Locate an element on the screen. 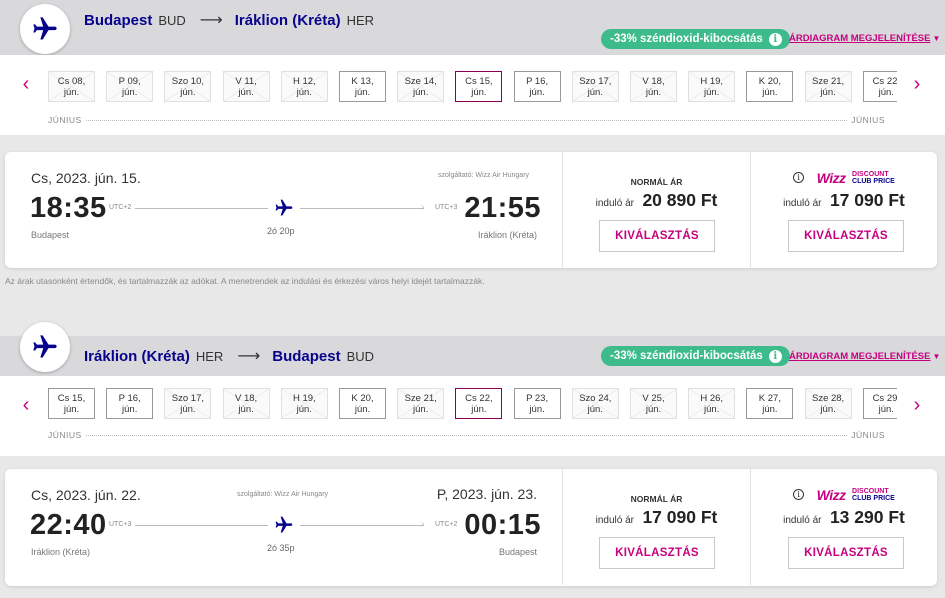 Image resolution: width=945 pixels, height=598 pixels. flight-duration: 2ó 35p is located at coordinates (281, 548).